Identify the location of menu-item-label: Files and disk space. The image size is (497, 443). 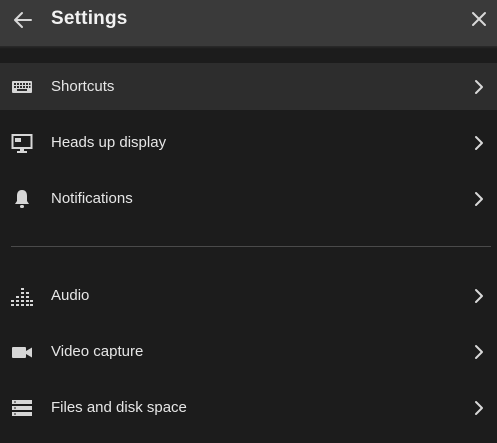
(119, 407).